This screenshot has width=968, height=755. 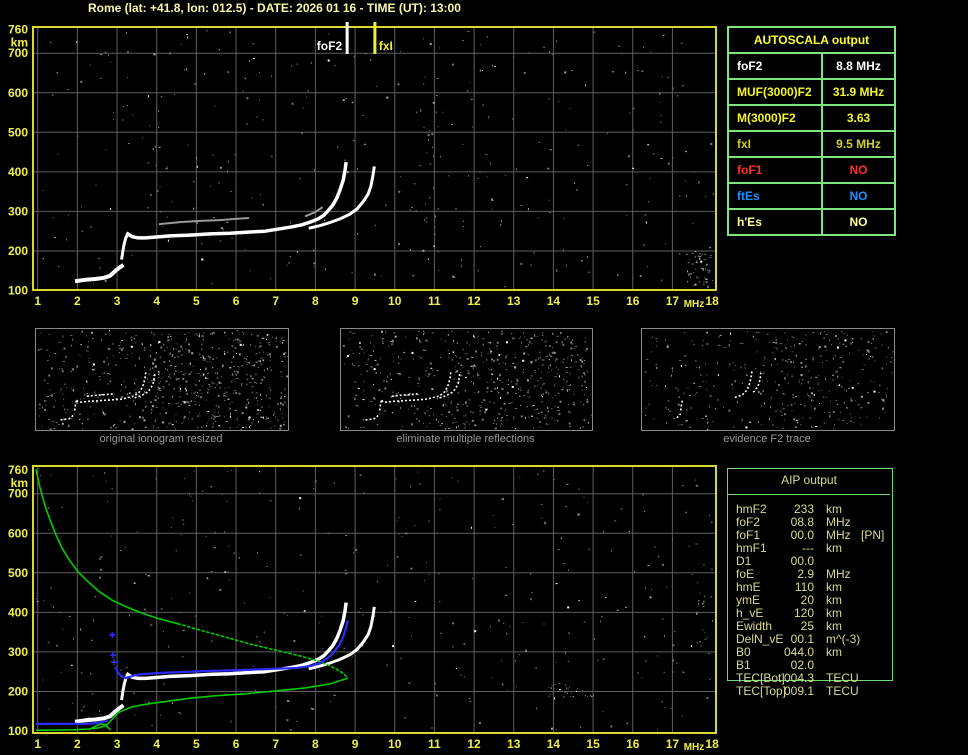 I want to click on thumb-trace-multiple-echo, so click(x=100, y=395).